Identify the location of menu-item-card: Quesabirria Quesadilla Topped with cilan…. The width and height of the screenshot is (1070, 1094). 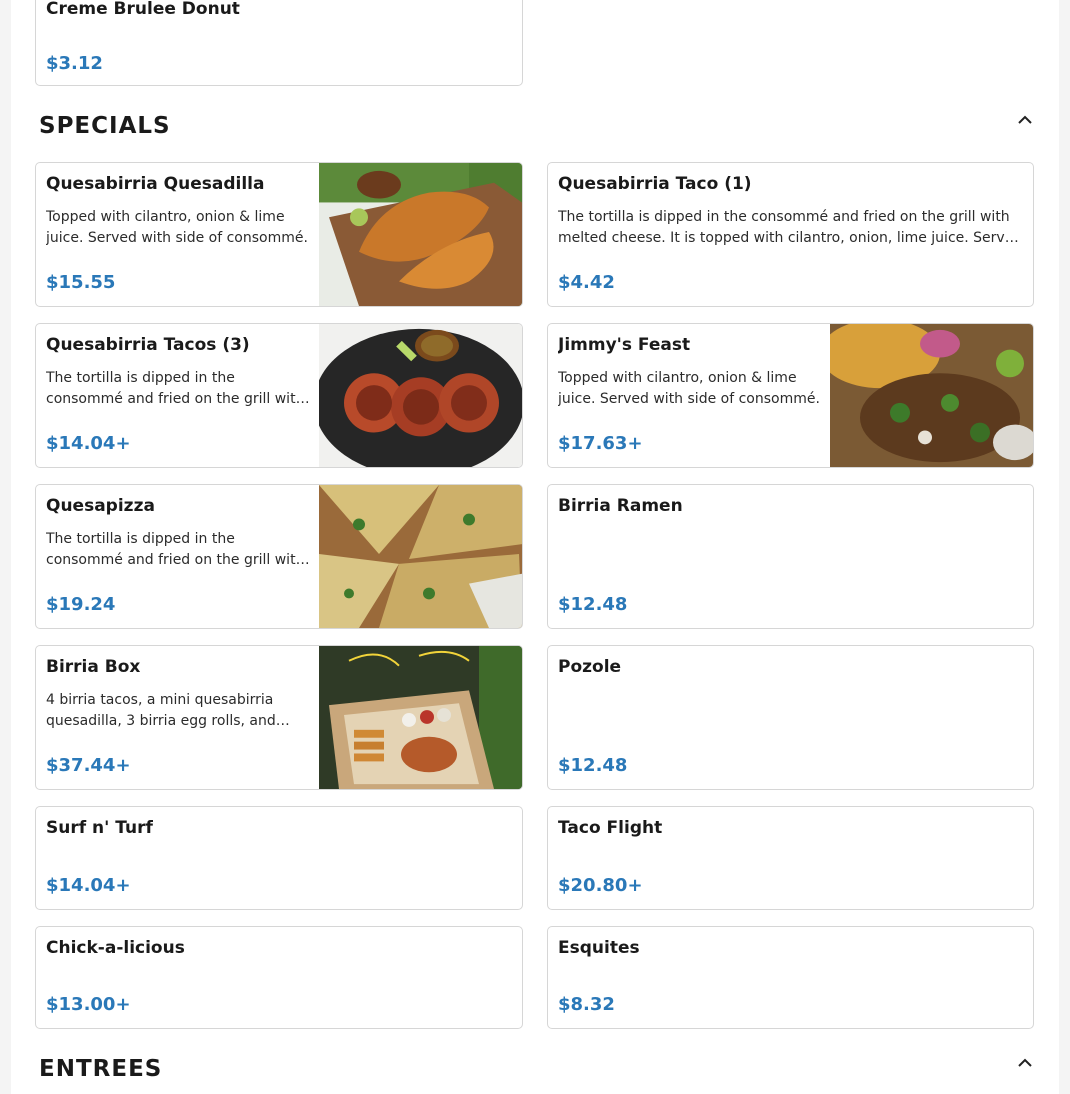
(279, 234).